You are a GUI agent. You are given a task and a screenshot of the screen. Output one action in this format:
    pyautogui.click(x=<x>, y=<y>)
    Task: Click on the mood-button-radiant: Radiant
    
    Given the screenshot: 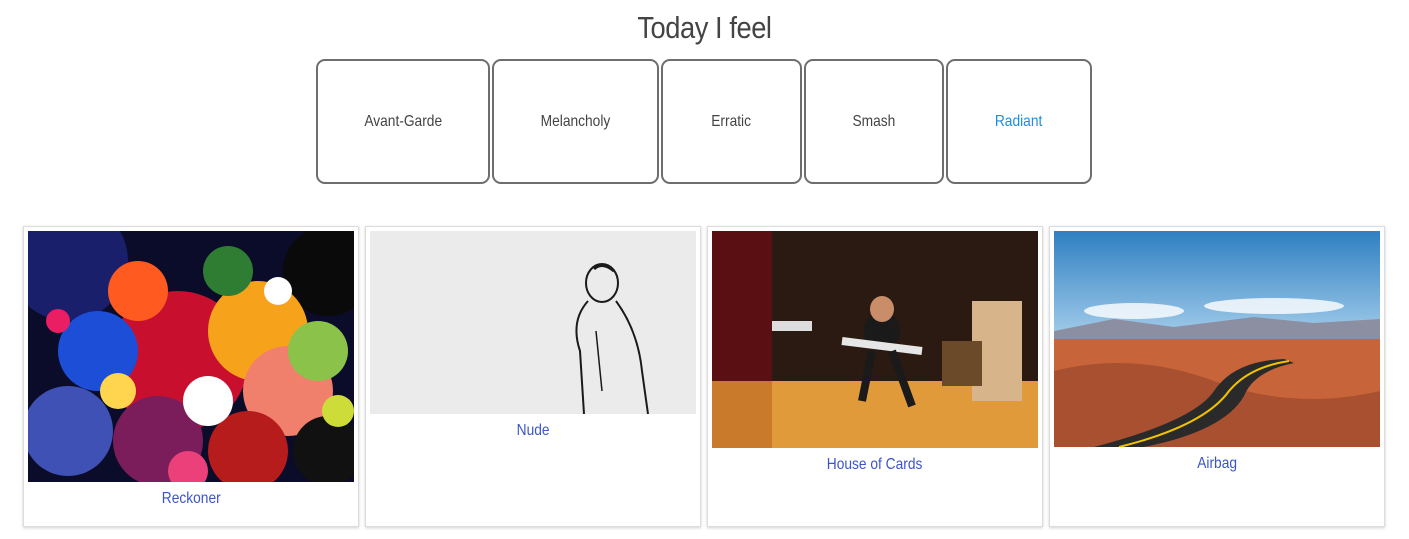 What is the action you would take?
    pyautogui.click(x=1019, y=121)
    